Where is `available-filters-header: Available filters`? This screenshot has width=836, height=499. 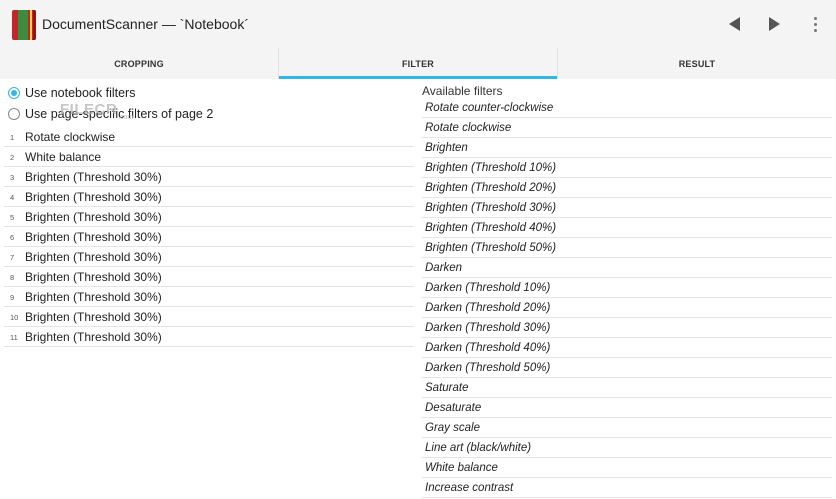 available-filters-header: Available filters is located at coordinates (462, 91).